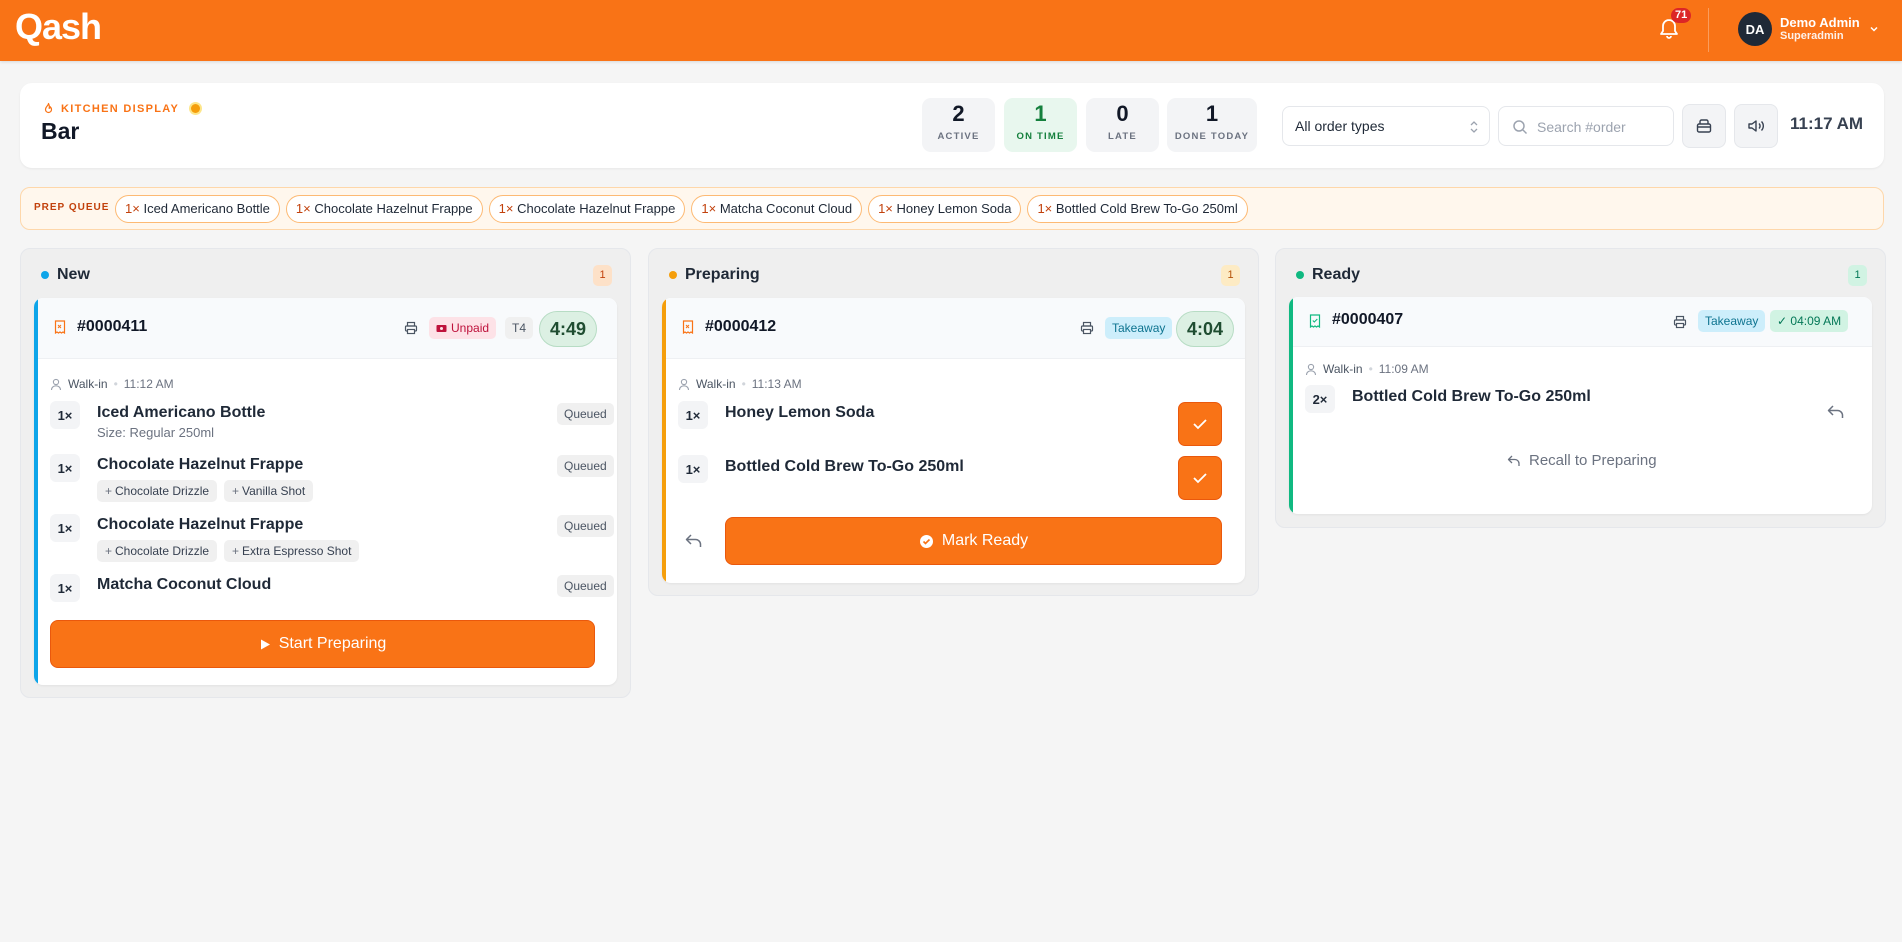 The width and height of the screenshot is (1902, 942). Describe the element at coordinates (112, 326) in the screenshot. I see `order-number: #0000411` at that location.